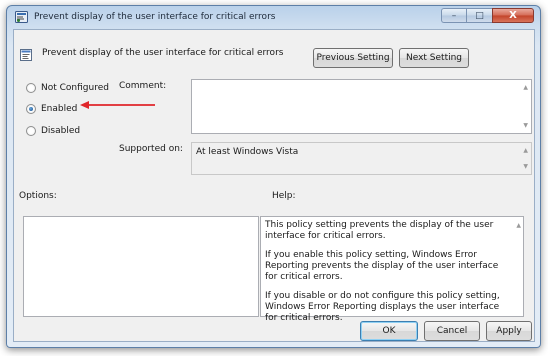  I want to click on supported-on-label: Supported on:, so click(151, 149).